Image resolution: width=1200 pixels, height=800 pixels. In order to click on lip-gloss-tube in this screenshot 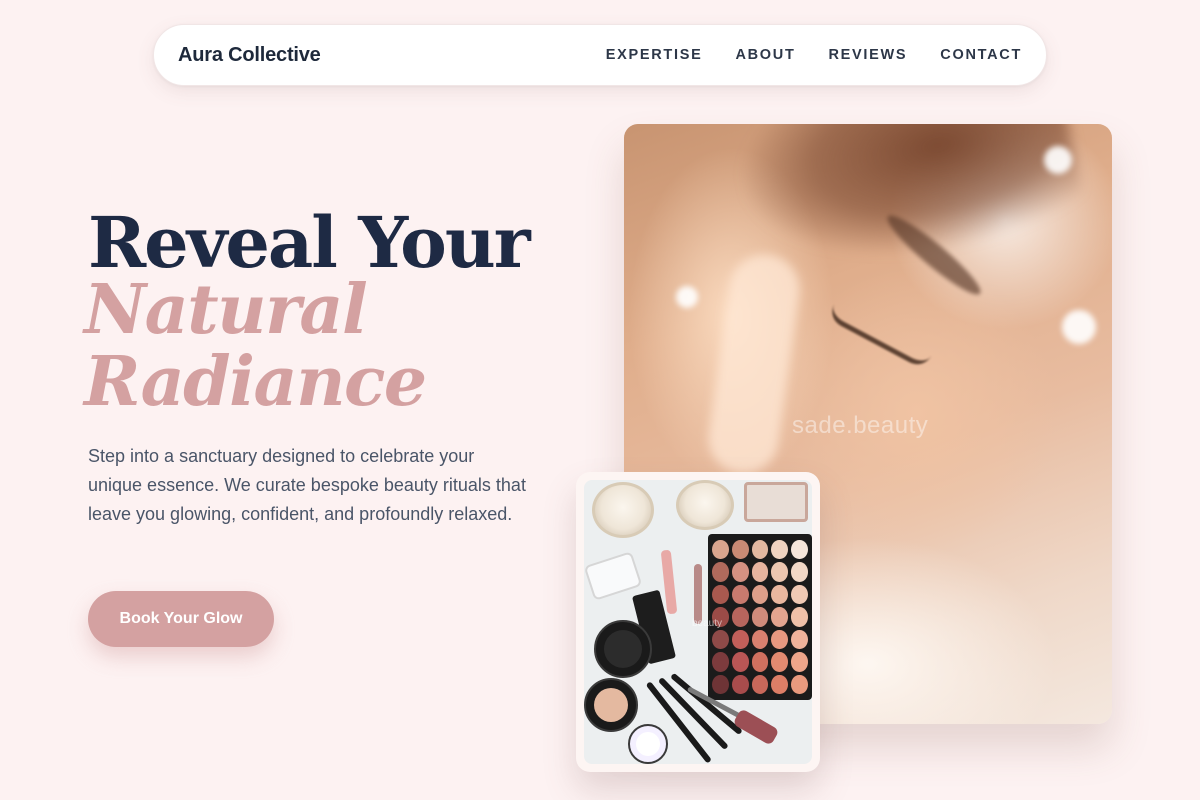, I will do `click(756, 727)`.